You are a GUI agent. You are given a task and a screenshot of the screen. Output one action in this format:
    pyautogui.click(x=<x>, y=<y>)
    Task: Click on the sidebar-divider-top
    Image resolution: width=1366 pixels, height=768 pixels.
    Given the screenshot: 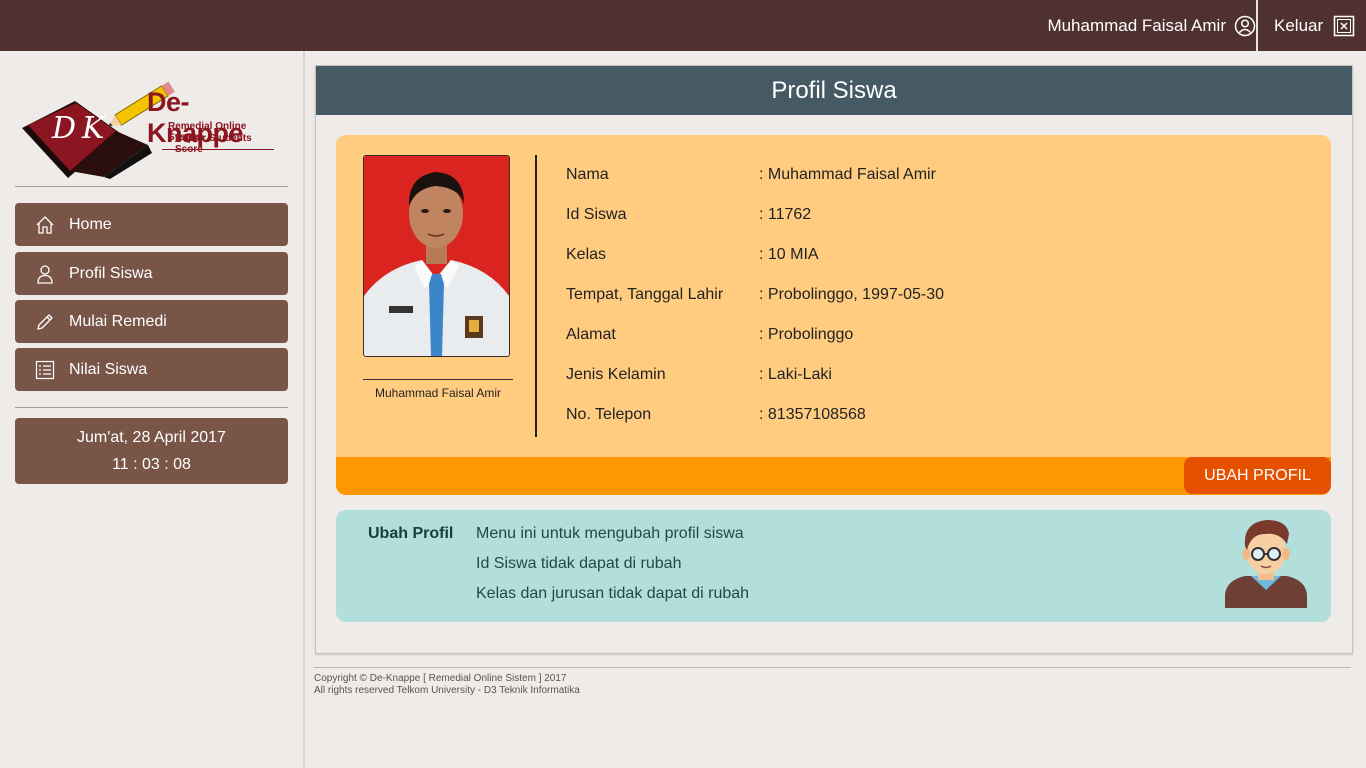 What is the action you would take?
    pyautogui.click(x=151, y=186)
    